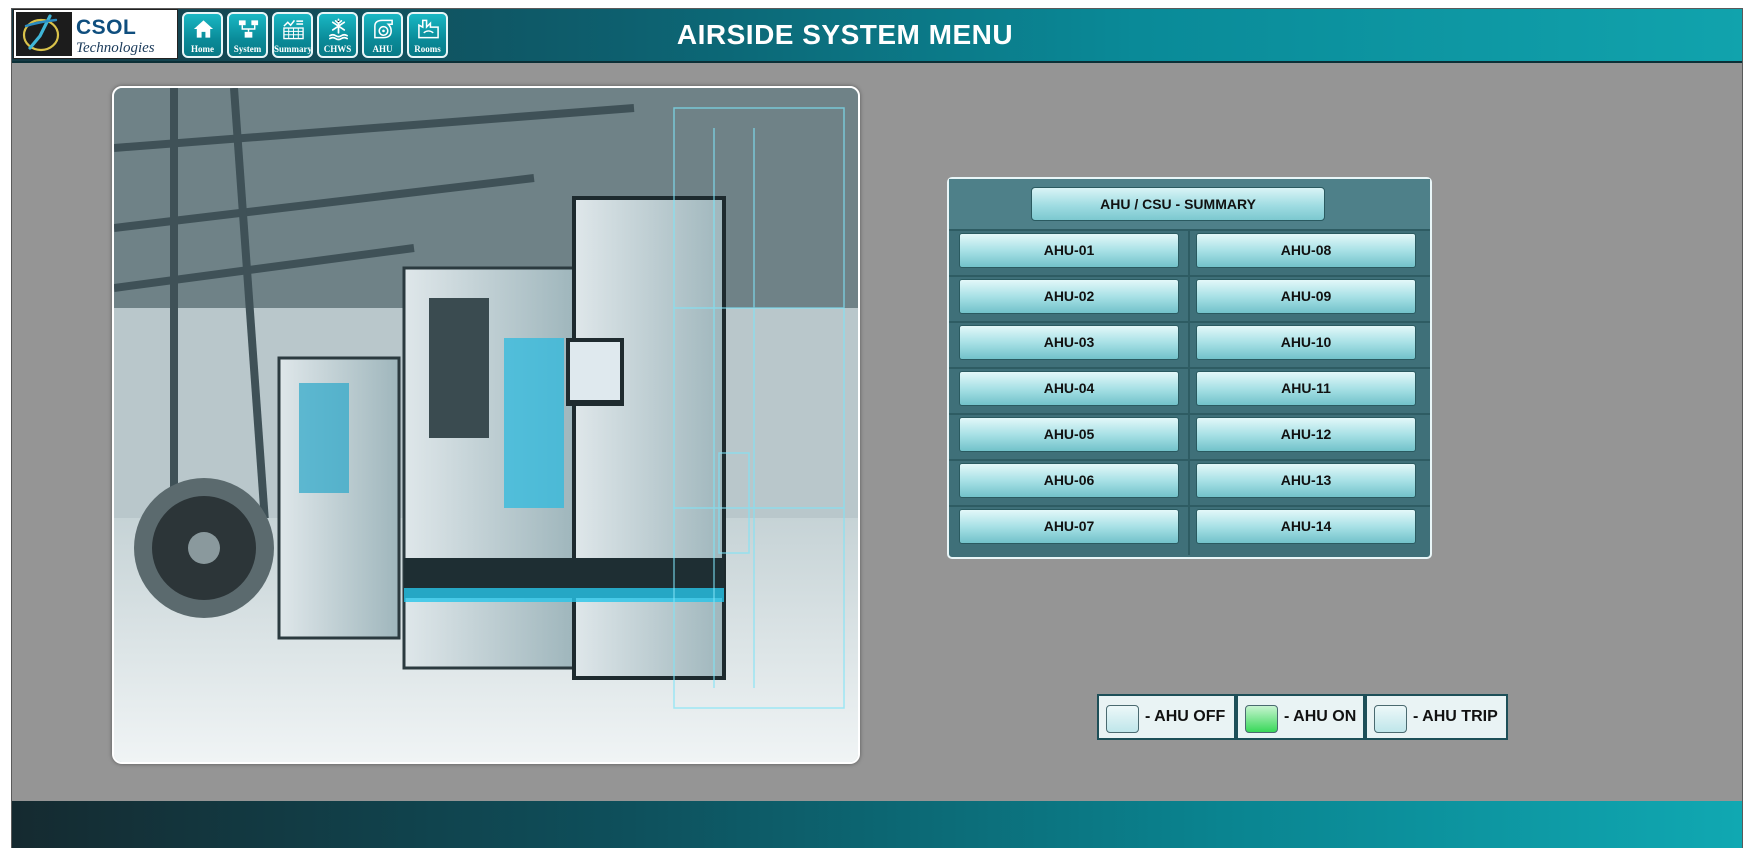 The width and height of the screenshot is (1750, 850). Describe the element at coordinates (1069, 388) in the screenshot. I see `ahu-04-button: AHU-04` at that location.